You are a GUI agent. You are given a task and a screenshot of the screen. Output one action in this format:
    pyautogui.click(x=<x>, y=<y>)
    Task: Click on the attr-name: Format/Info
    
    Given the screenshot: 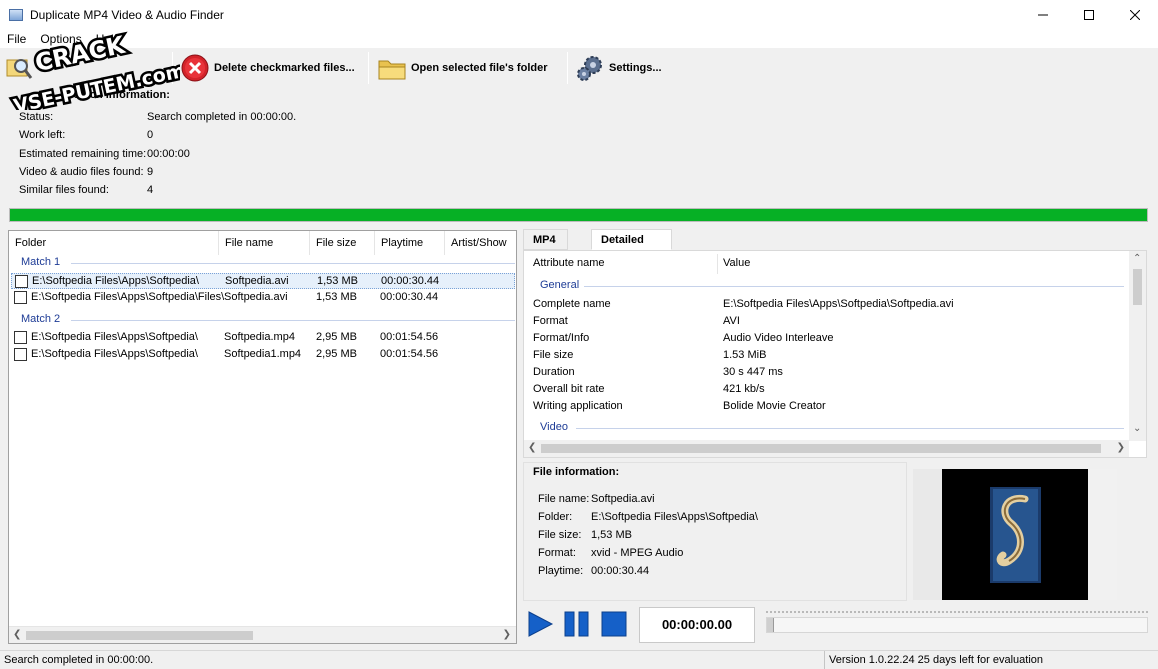 What is the action you would take?
    pyautogui.click(x=561, y=338)
    